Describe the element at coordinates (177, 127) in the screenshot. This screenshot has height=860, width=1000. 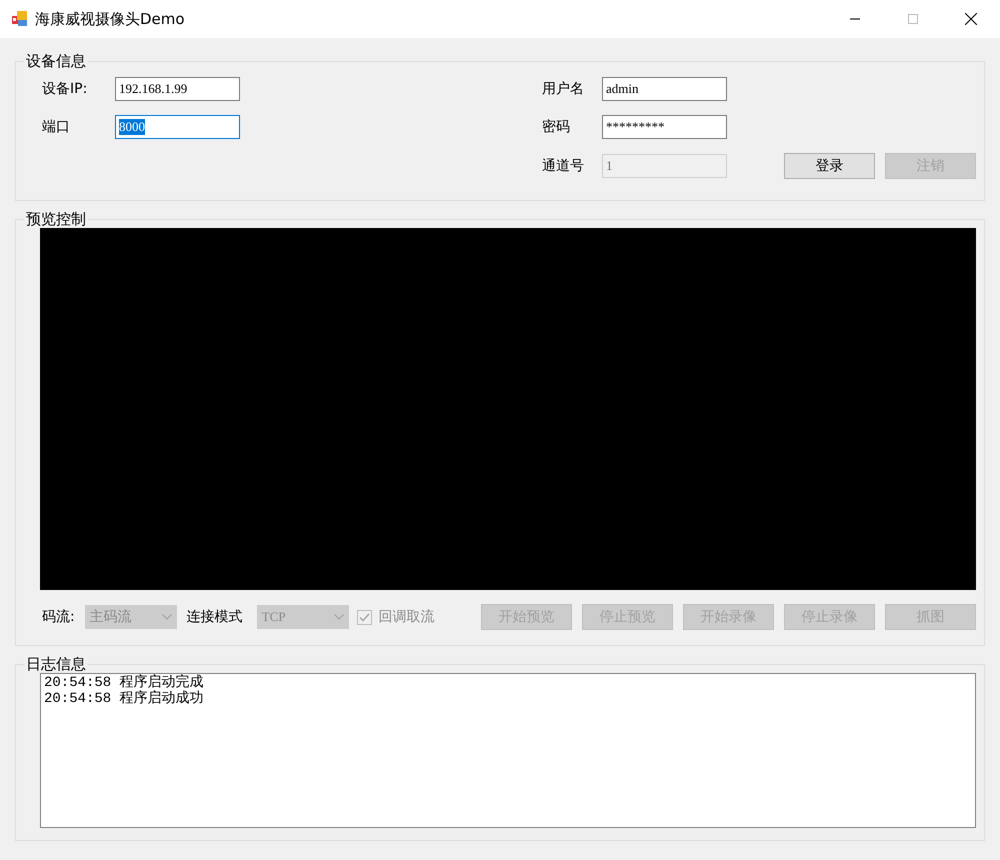
I see `input-field: 8000` at that location.